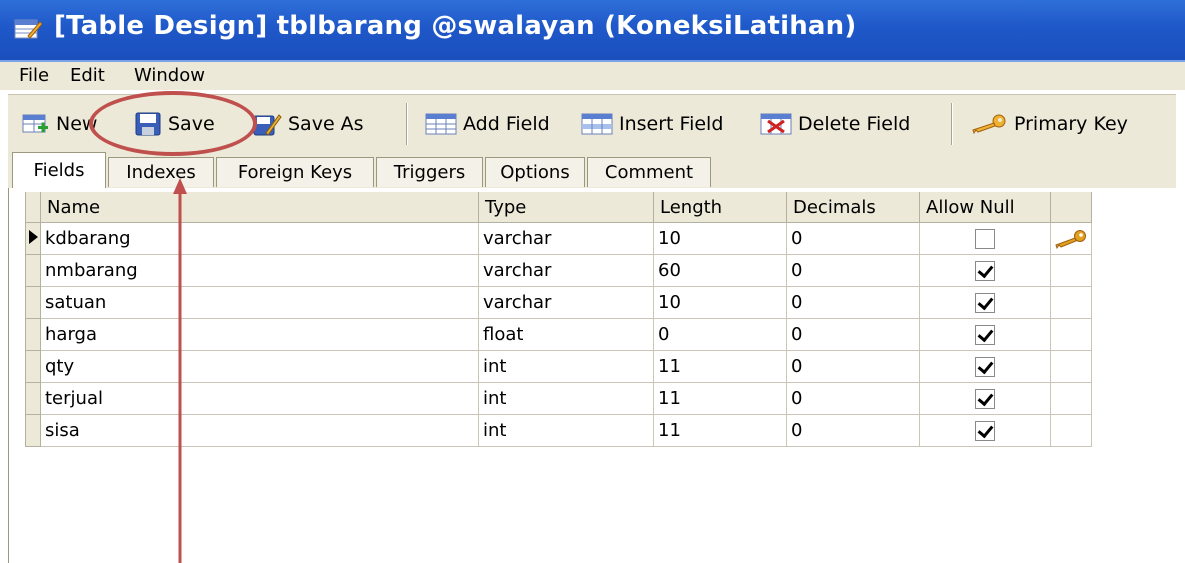  Describe the element at coordinates (59, 124) in the screenshot. I see `new-button: New` at that location.